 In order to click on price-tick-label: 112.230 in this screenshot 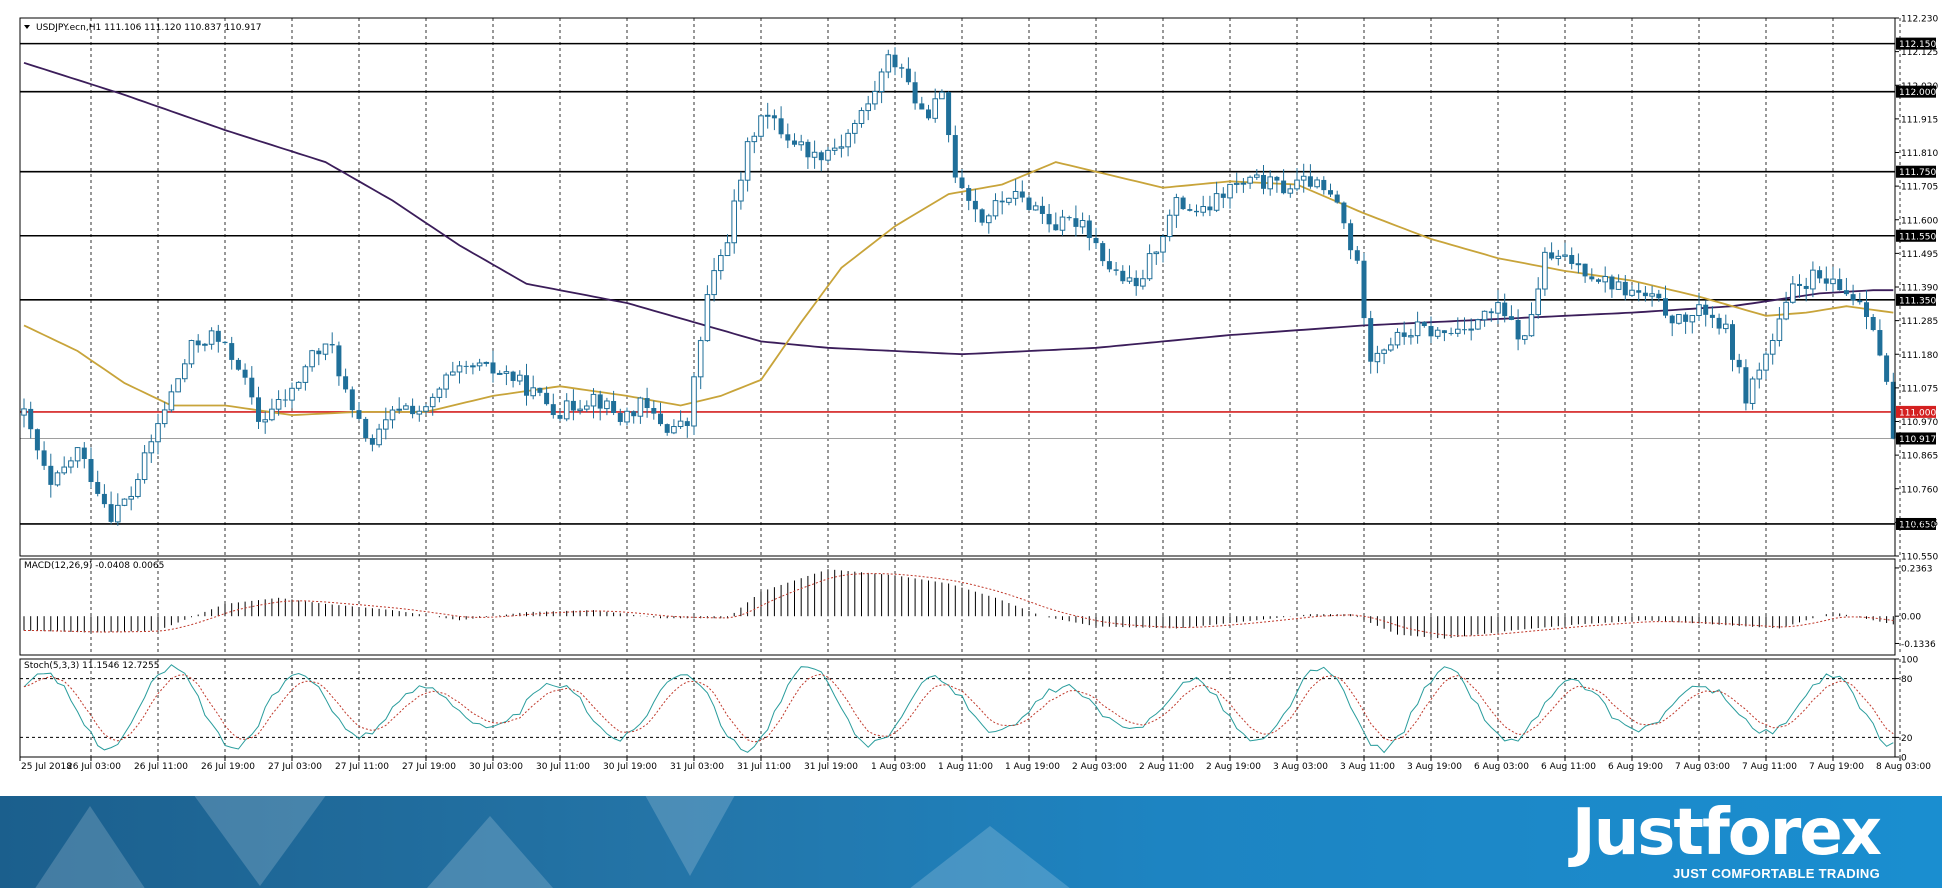, I will do `click(1919, 20)`.